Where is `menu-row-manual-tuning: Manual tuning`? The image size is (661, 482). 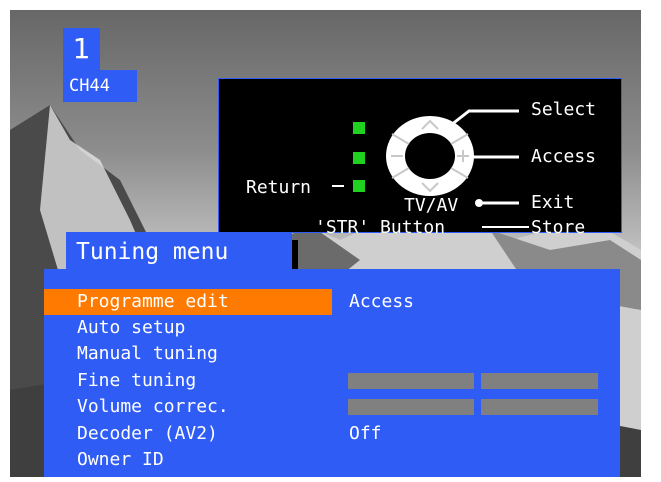 menu-row-manual-tuning: Manual tuning is located at coordinates (332, 354).